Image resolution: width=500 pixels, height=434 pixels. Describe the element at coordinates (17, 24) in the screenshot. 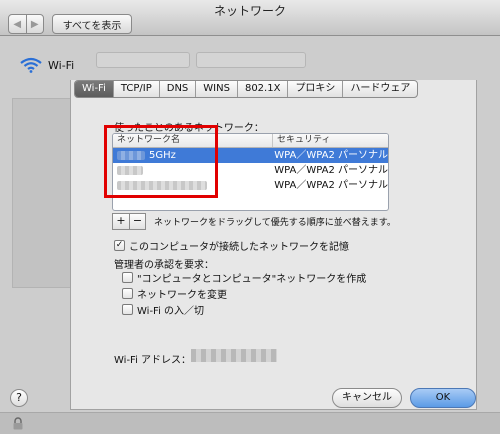

I see `back-button: ◀` at that location.